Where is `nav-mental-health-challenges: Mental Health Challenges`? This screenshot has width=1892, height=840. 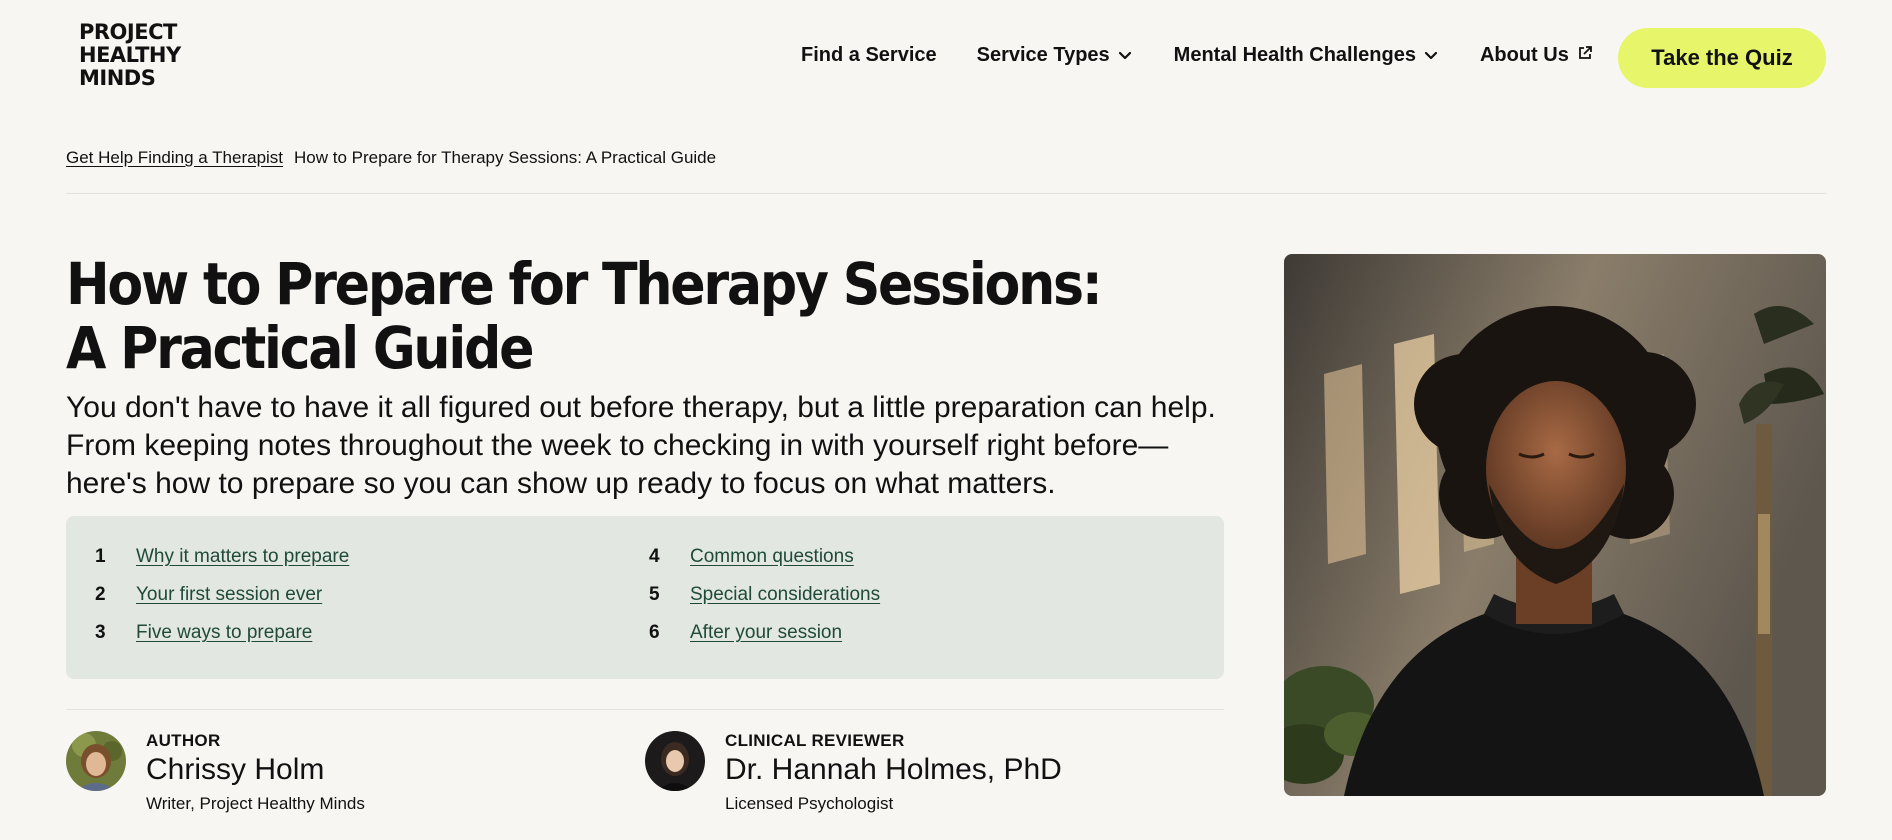 nav-mental-health-challenges: Mental Health Challenges is located at coordinates (1306, 55).